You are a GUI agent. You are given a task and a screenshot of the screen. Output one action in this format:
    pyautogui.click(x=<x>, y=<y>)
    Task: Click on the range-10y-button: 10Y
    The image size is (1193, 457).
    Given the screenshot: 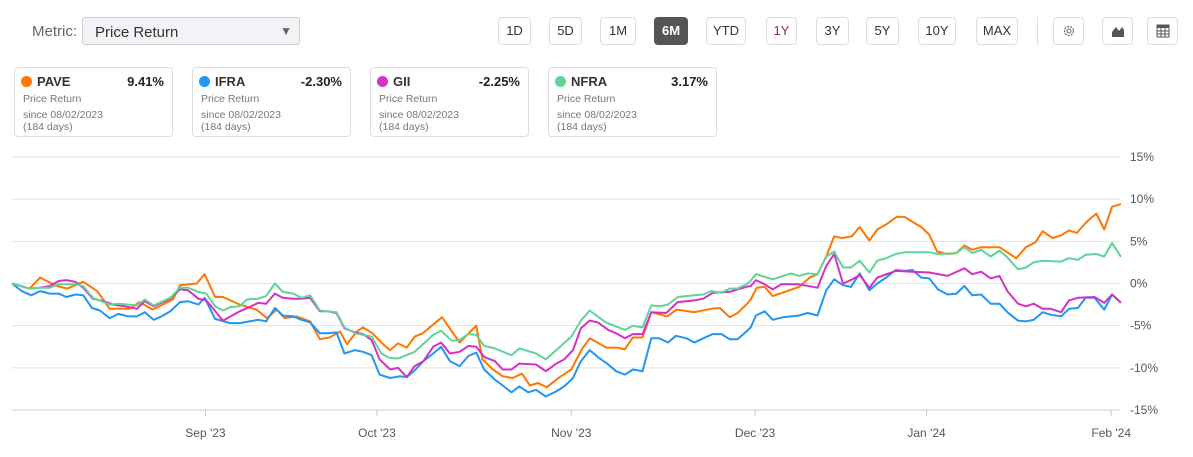 What is the action you would take?
    pyautogui.click(x=937, y=31)
    